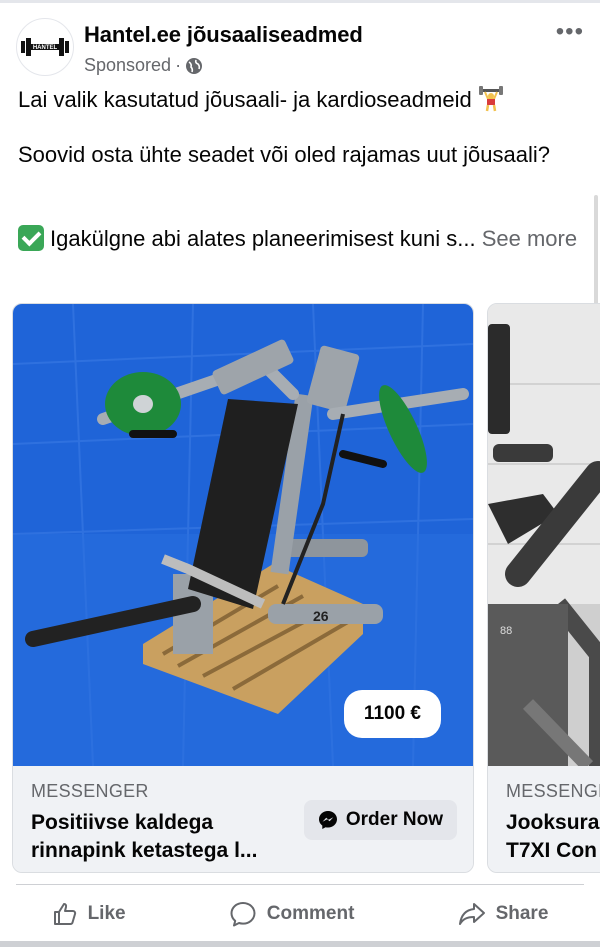 This screenshot has height=947, width=600. What do you see at coordinates (321, 616) in the screenshot?
I see `plate-number: 26` at bounding box center [321, 616].